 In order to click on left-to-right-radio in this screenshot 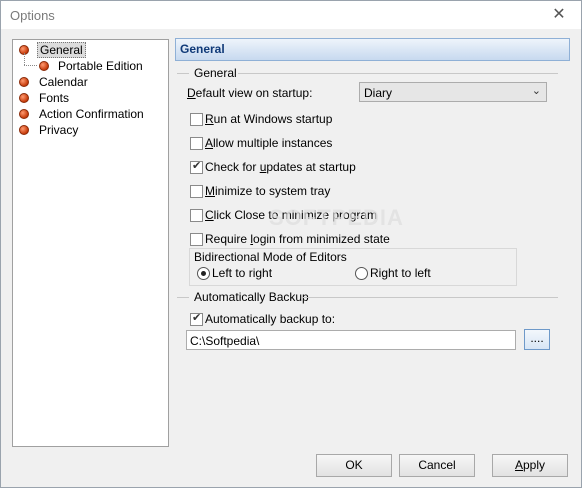, I will do `click(203, 273)`.